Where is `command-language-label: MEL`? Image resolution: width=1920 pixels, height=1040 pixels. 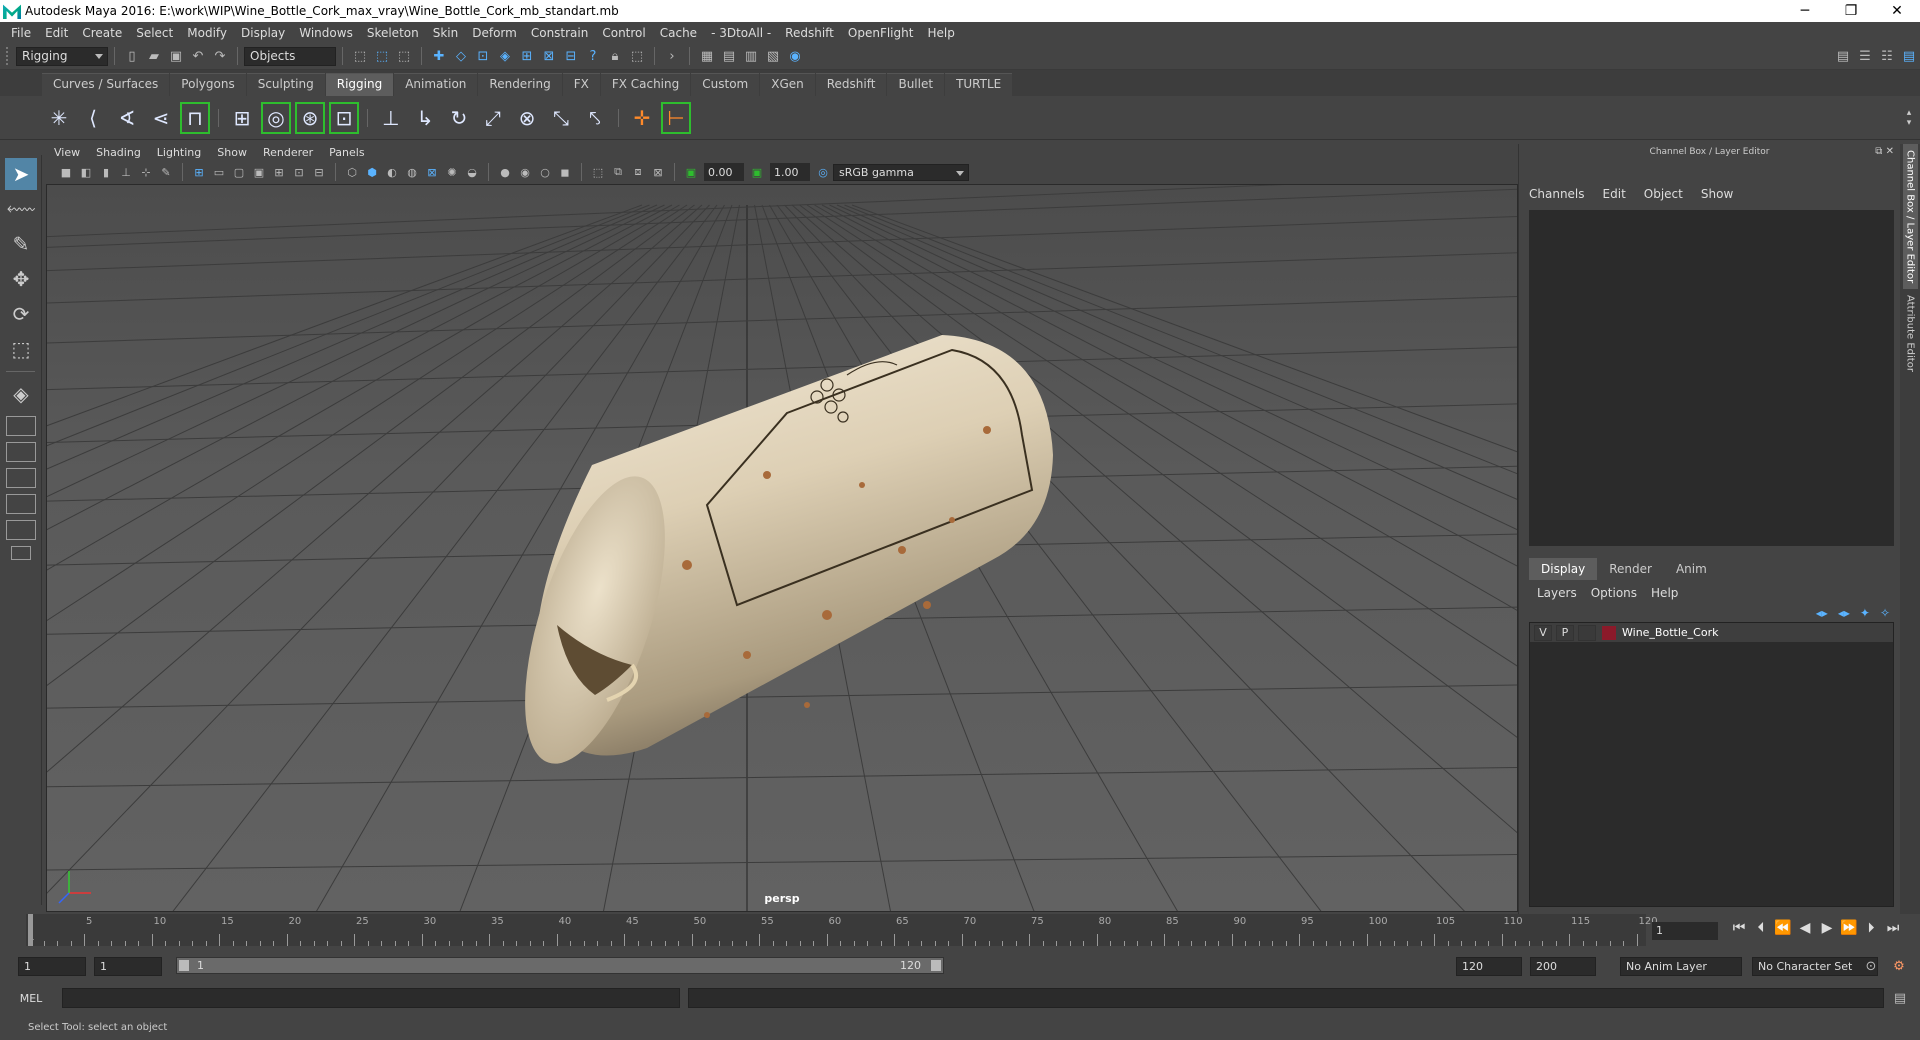 command-language-label: MEL is located at coordinates (31, 998).